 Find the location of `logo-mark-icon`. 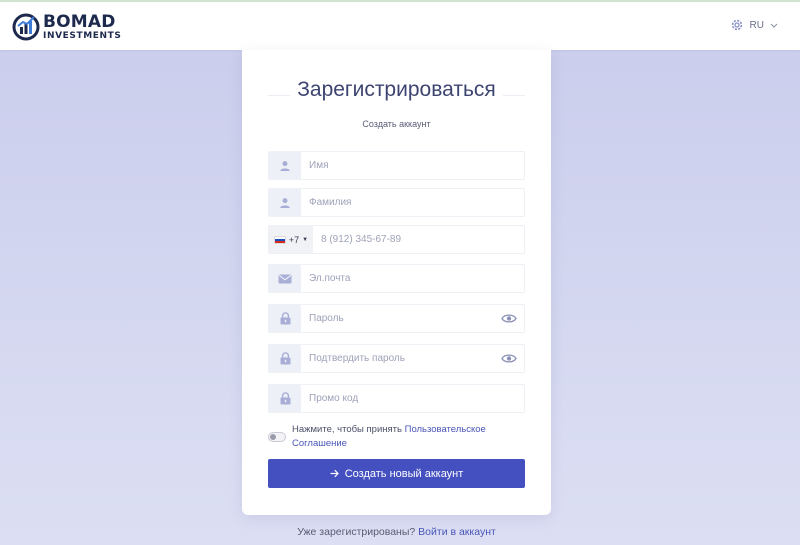

logo-mark-icon is located at coordinates (26, 27).